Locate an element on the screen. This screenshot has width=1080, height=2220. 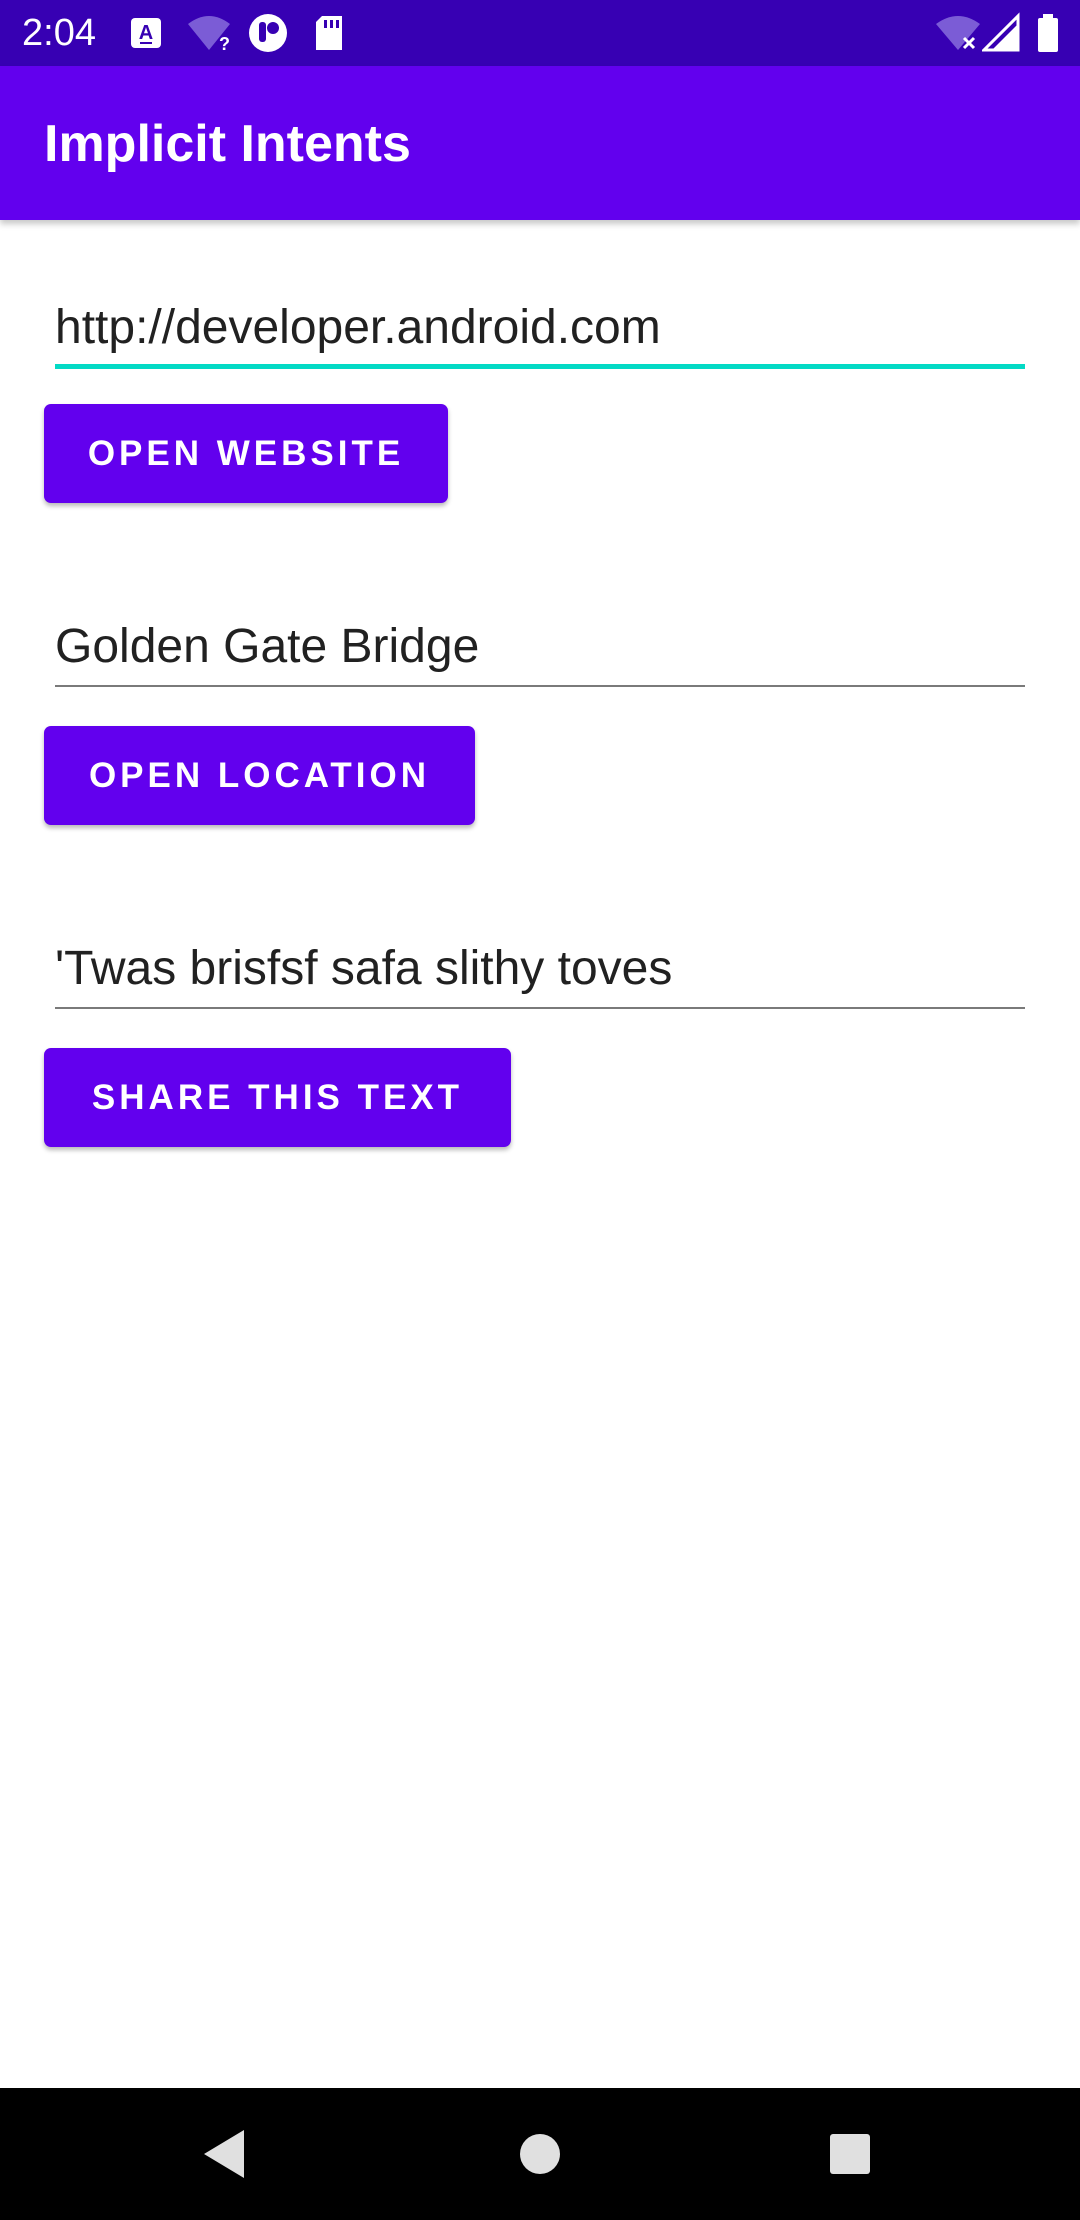
back-icon is located at coordinates (226, 2154).